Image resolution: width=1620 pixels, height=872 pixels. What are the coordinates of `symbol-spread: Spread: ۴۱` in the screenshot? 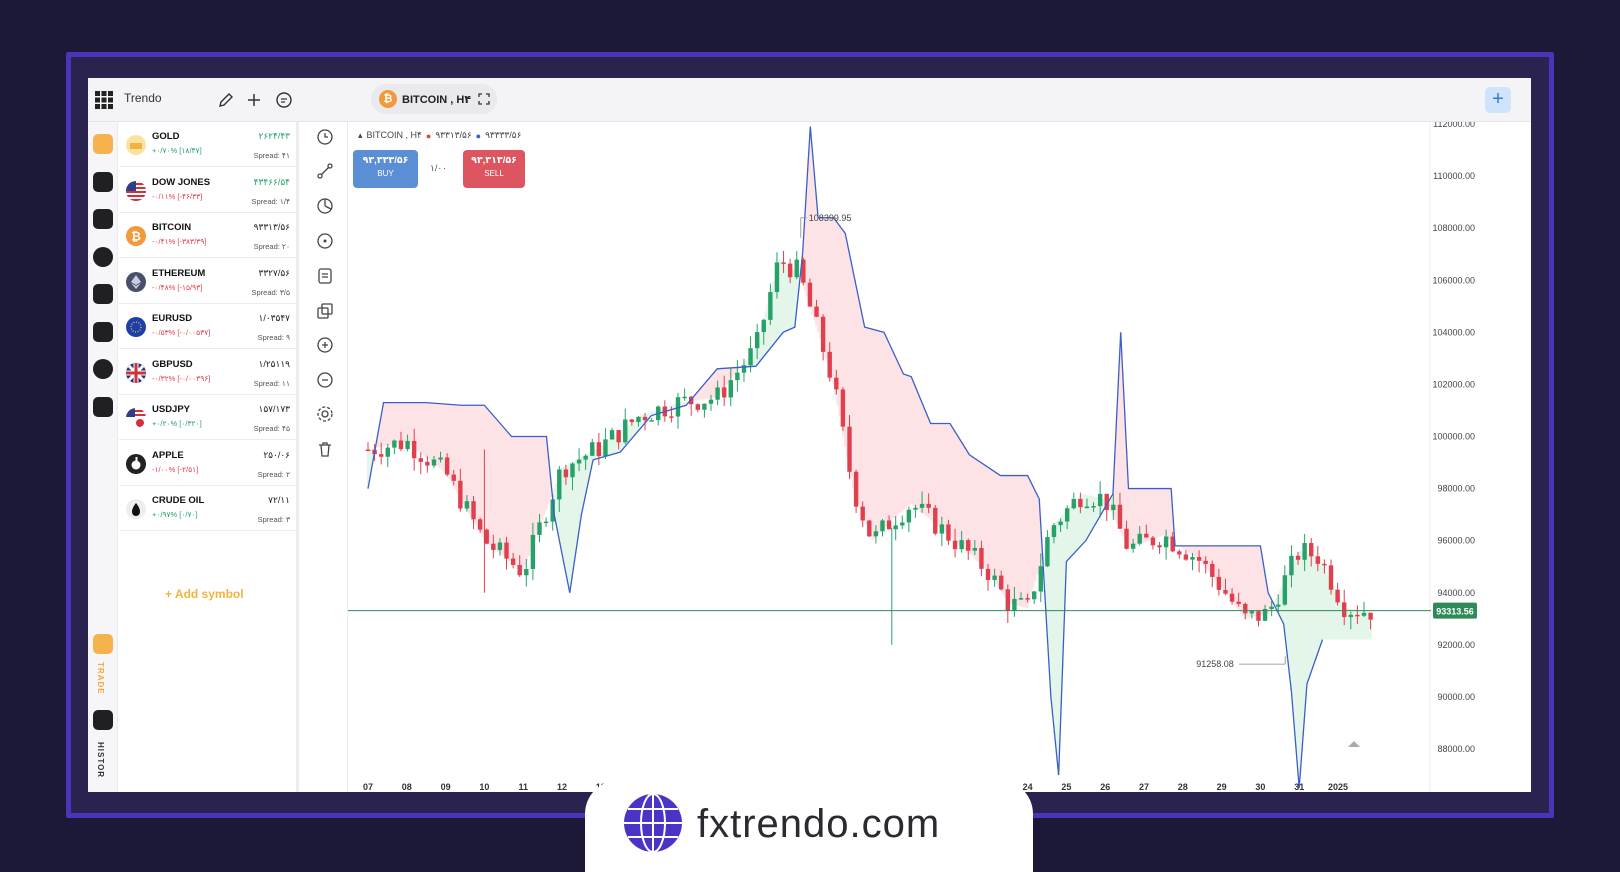 It's located at (271, 155).